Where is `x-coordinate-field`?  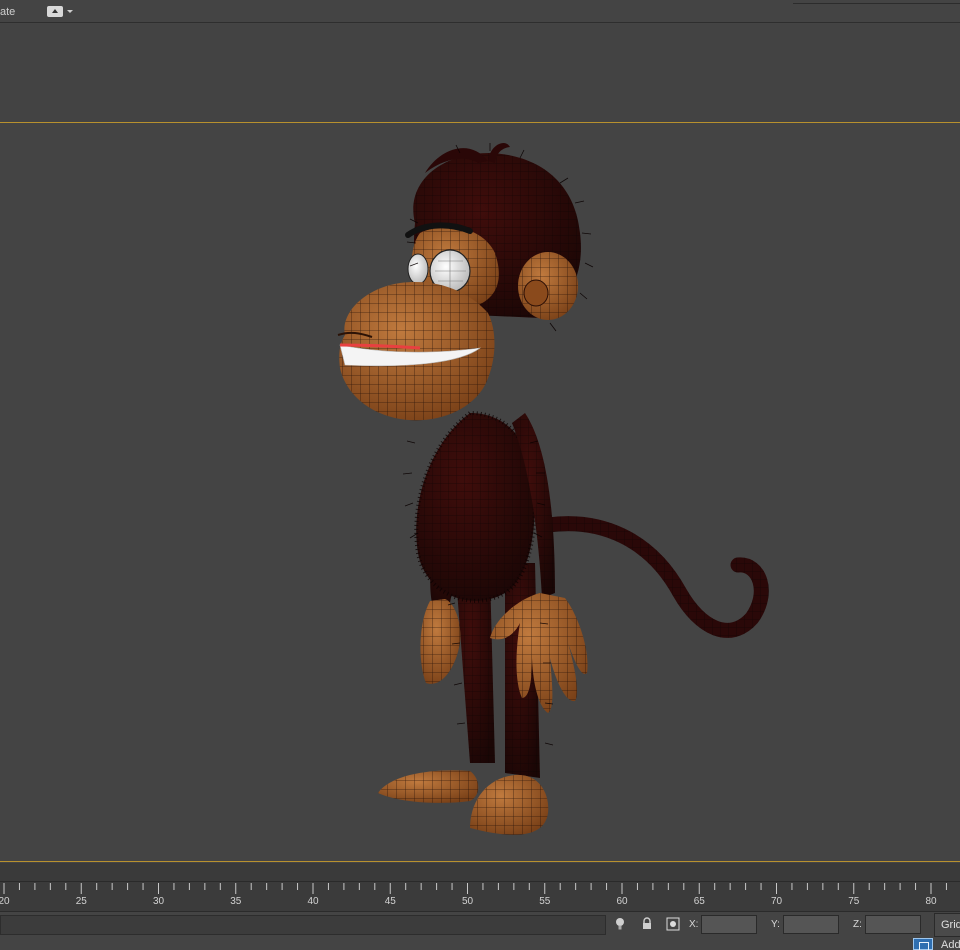
x-coordinate-field is located at coordinates (729, 924).